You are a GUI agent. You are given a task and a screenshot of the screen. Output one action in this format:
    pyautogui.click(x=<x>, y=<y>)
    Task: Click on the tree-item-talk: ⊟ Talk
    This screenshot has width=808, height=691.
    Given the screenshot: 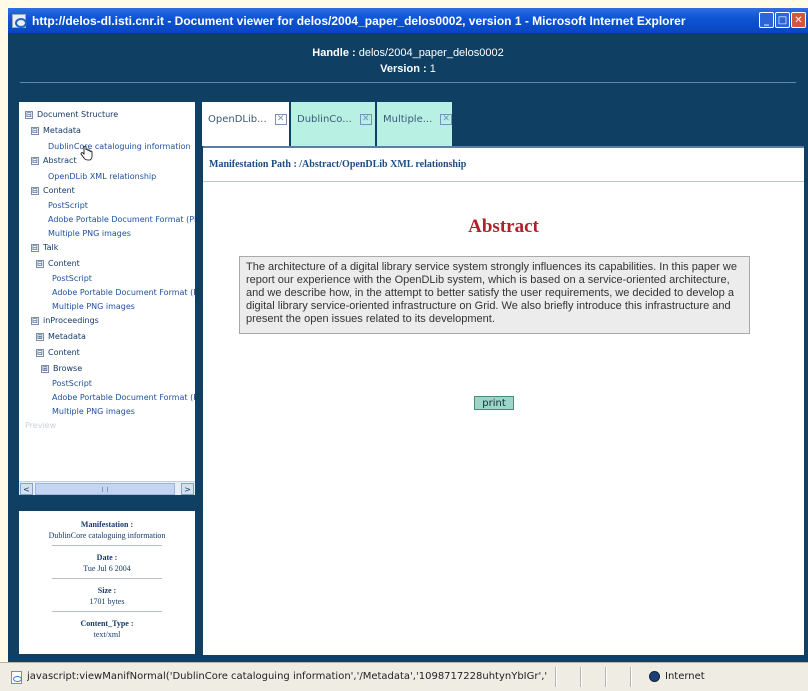 What is the action you would take?
    pyautogui.click(x=44, y=247)
    